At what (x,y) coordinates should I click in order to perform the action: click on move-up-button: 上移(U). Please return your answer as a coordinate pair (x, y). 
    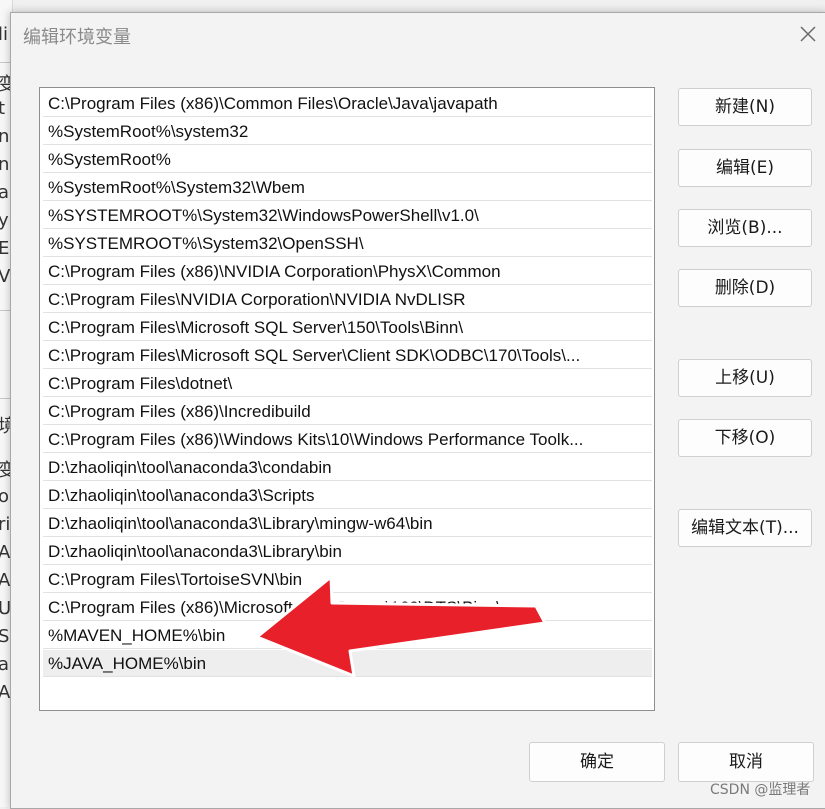
    Looking at the image, I should click on (745, 378).